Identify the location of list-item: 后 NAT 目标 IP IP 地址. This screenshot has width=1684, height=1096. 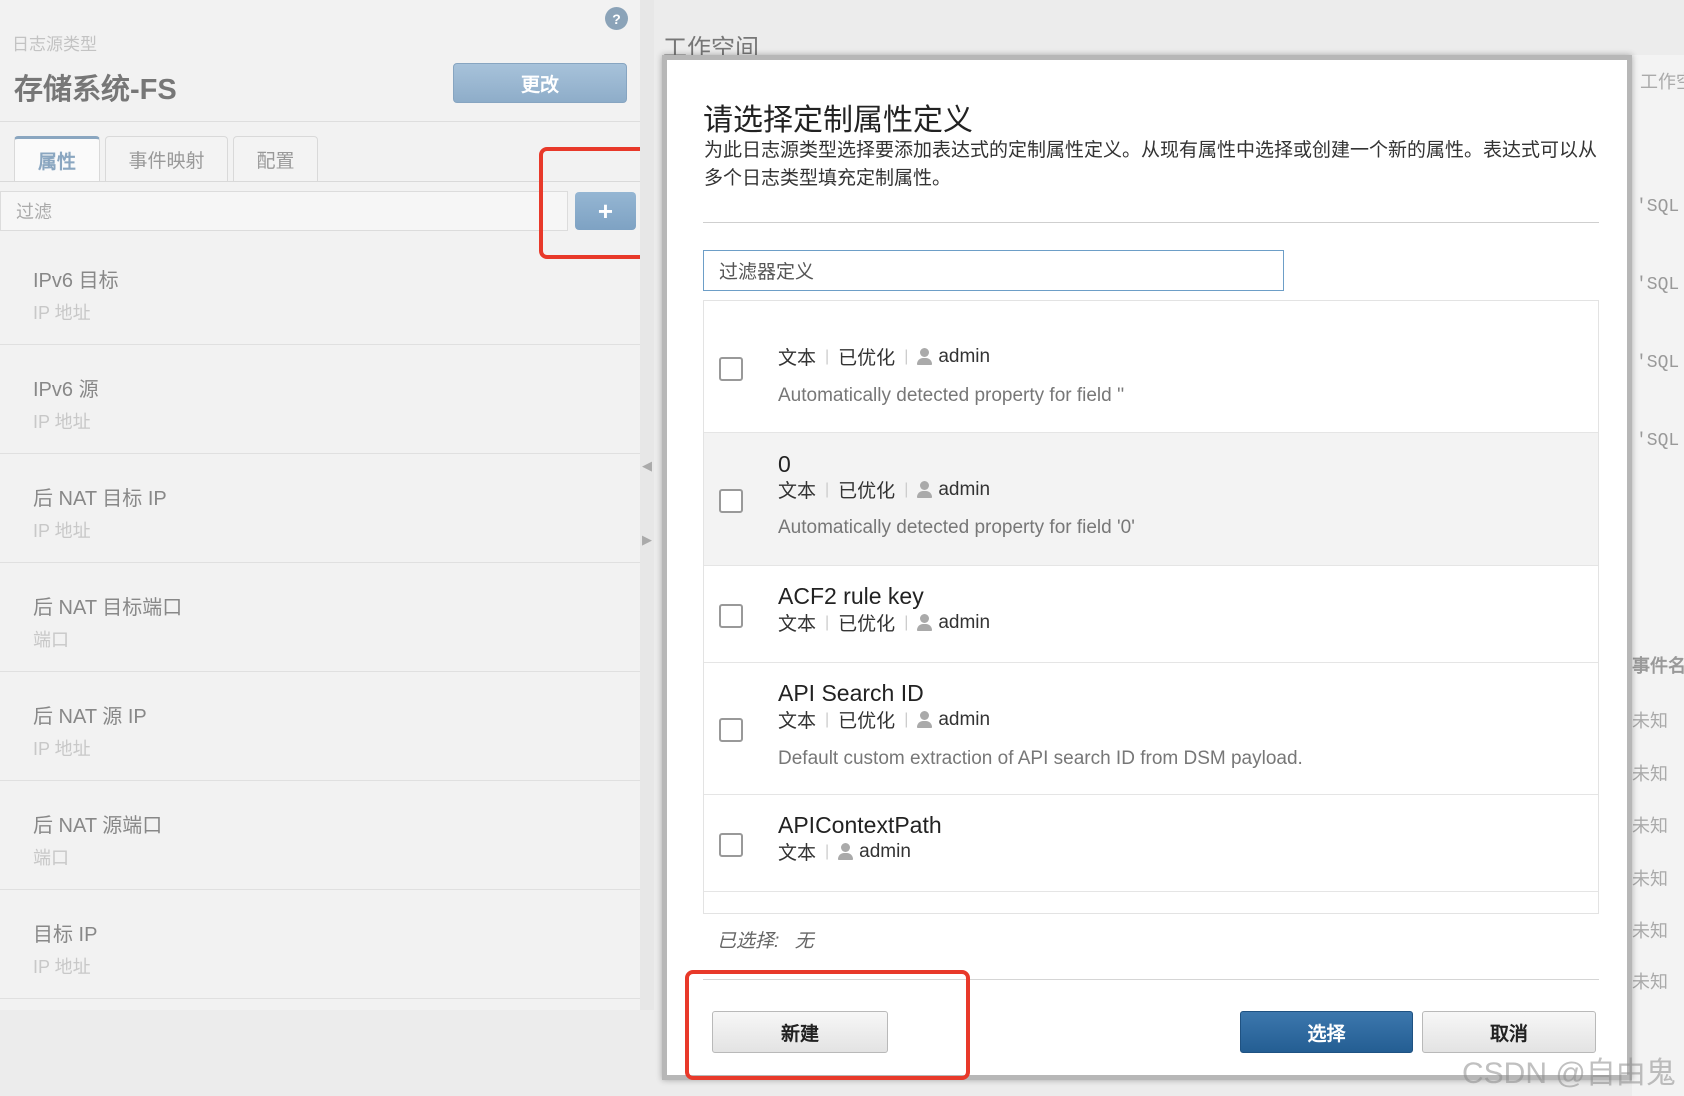
(320, 508).